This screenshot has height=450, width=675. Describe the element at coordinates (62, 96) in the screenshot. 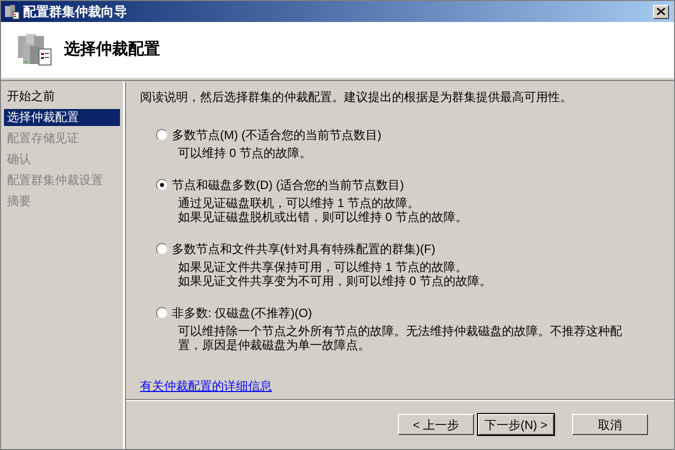

I see `sidebar-item: 开始之前` at that location.